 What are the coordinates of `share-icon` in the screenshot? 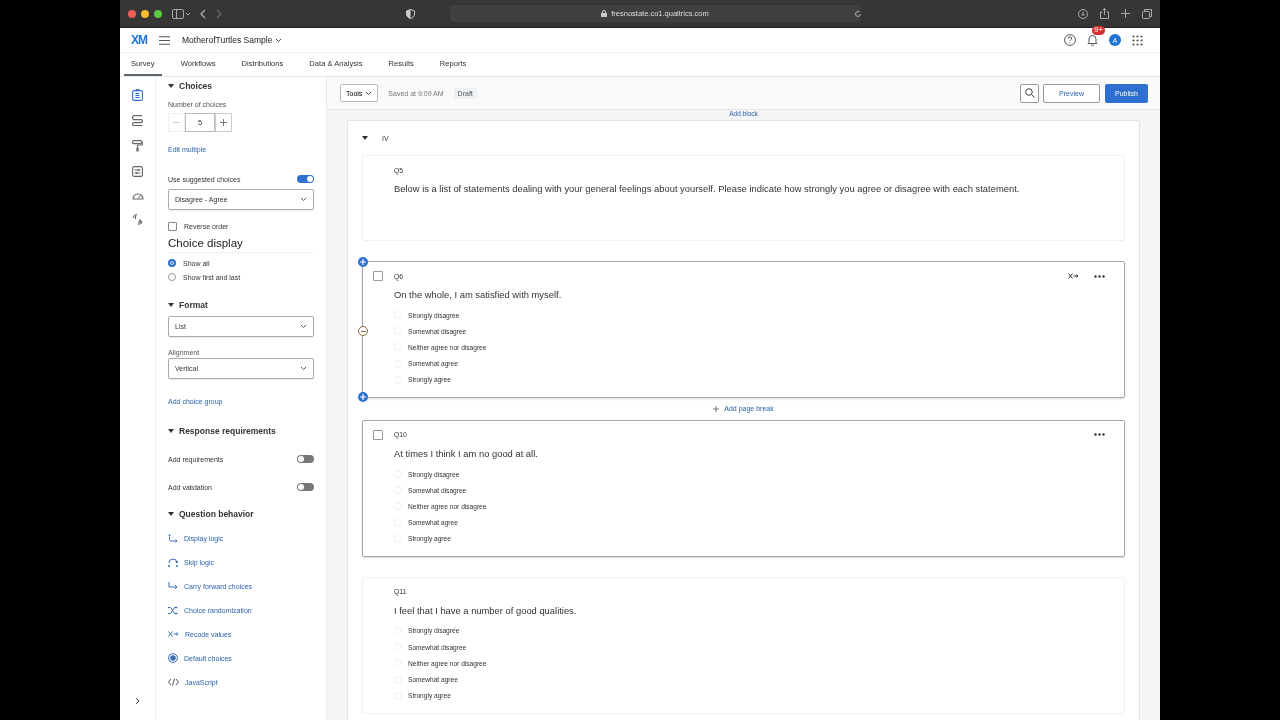 It's located at (1104, 13).